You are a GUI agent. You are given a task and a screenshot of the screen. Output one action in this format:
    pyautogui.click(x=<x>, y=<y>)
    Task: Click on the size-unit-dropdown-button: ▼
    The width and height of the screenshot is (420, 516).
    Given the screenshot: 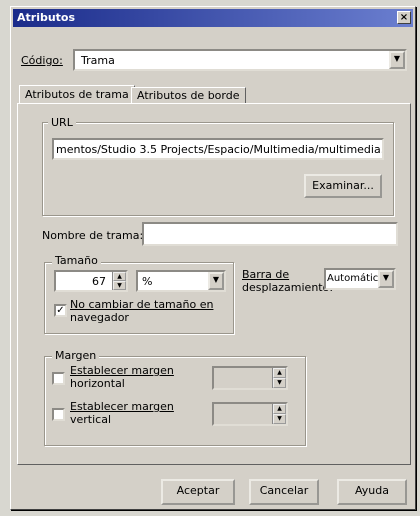 What is the action you would take?
    pyautogui.click(x=216, y=281)
    